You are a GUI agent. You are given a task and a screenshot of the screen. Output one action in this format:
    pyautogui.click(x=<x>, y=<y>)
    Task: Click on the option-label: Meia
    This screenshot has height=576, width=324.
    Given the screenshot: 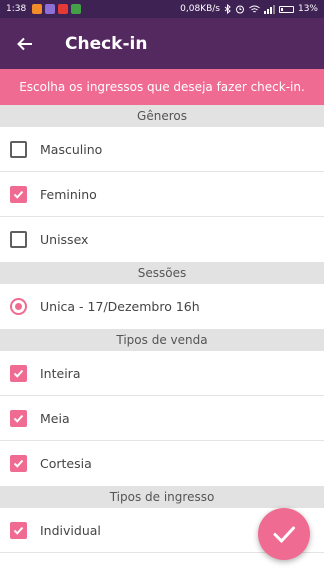 What is the action you would take?
    pyautogui.click(x=55, y=418)
    